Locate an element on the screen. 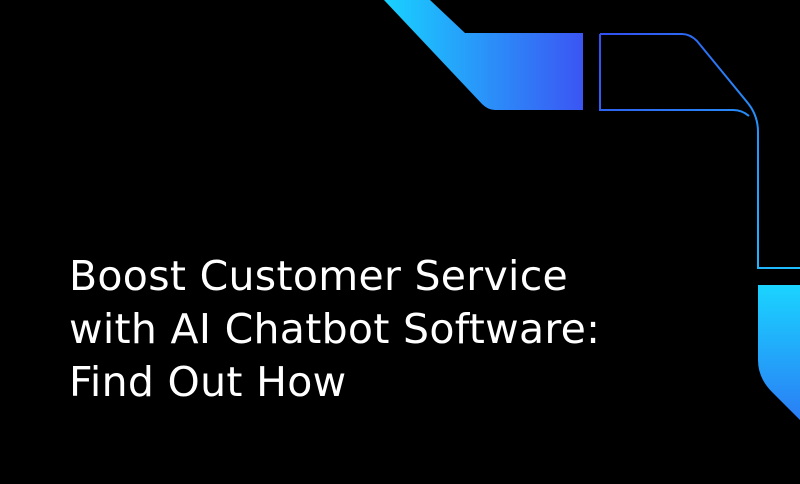 This screenshot has width=800, height=484. headline-line-2: with AI Chatbot Software: is located at coordinates (335, 329).